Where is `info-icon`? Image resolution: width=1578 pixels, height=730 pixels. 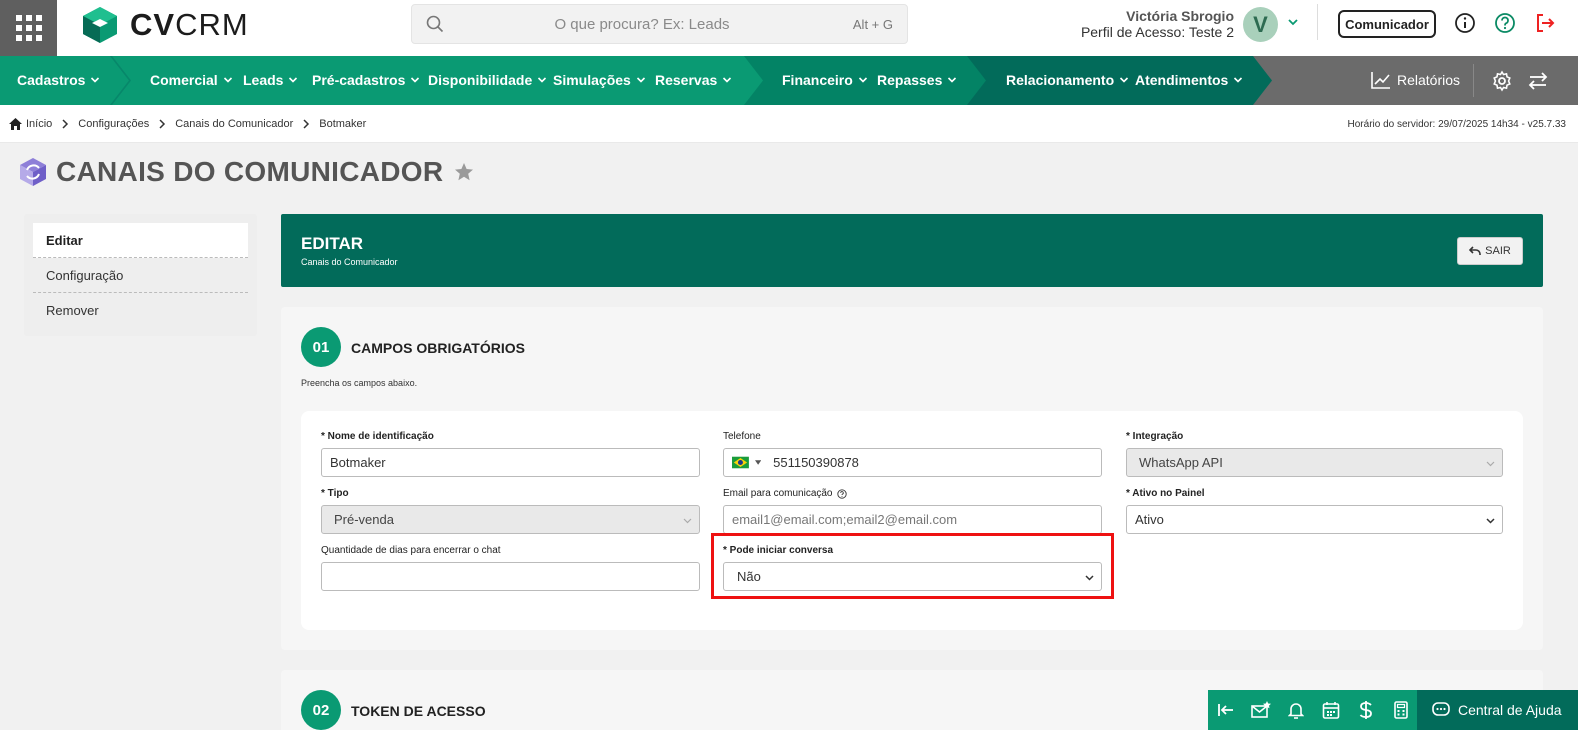
info-icon is located at coordinates (1465, 23).